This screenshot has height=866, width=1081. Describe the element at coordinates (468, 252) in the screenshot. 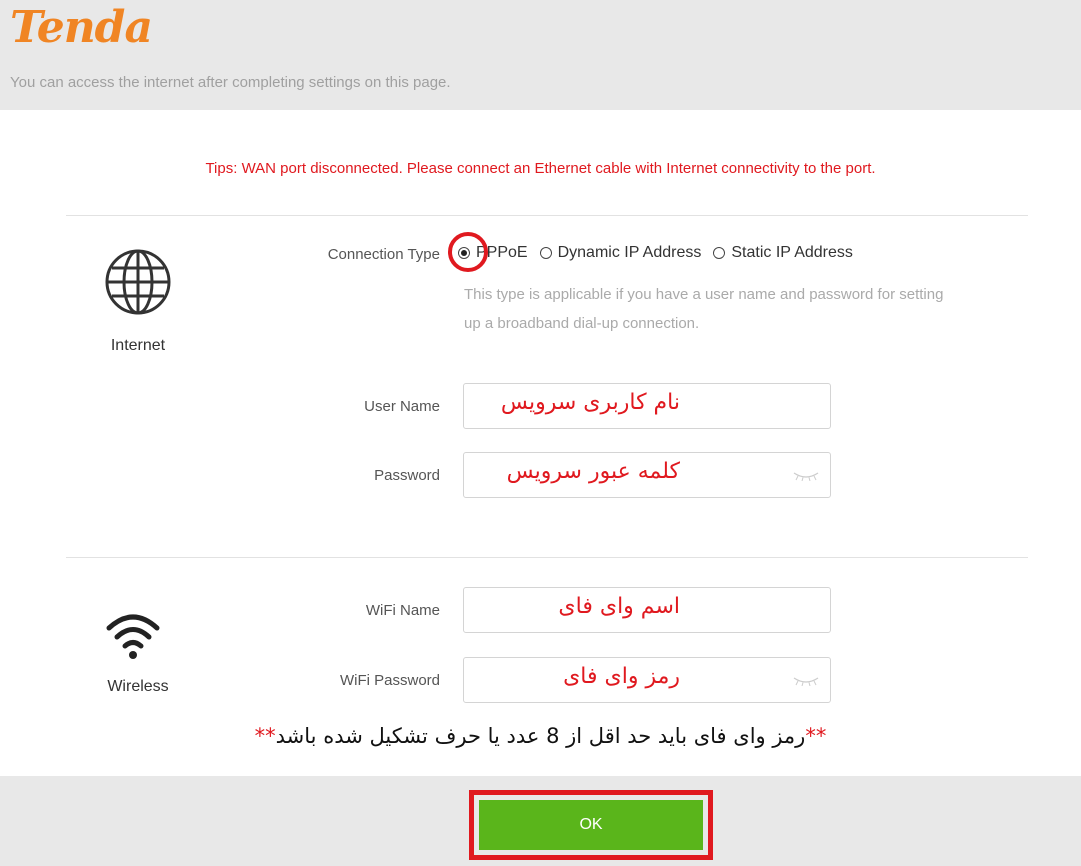

I see `pppoe-highlight-marker` at that location.